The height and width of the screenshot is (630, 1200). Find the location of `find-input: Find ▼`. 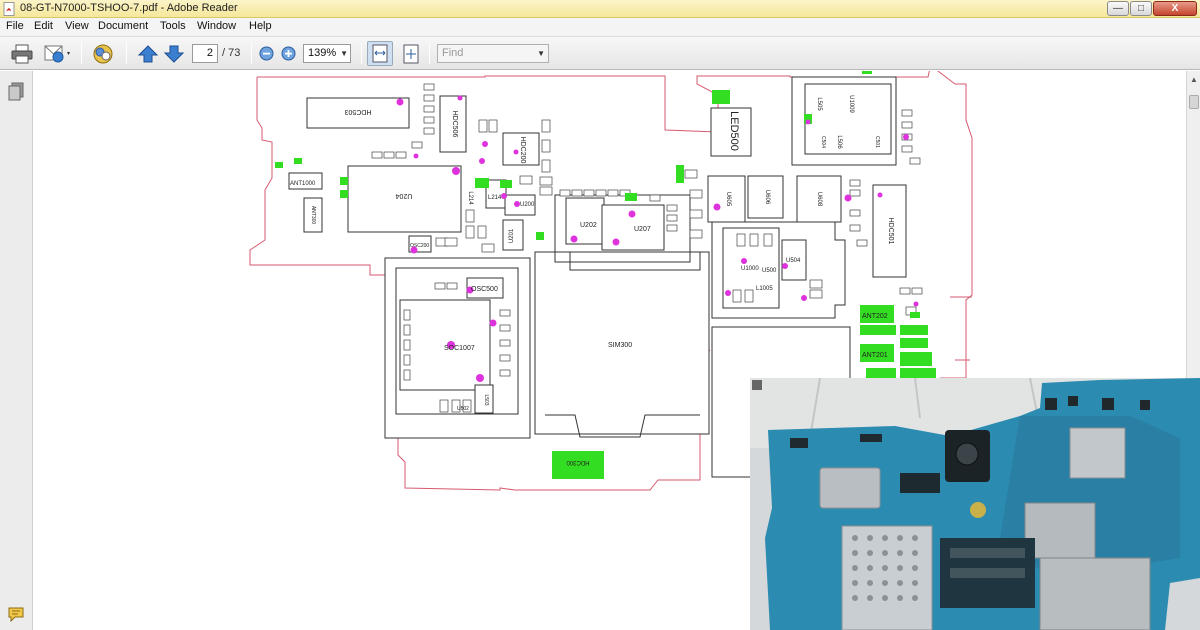

find-input: Find ▼ is located at coordinates (493, 53).